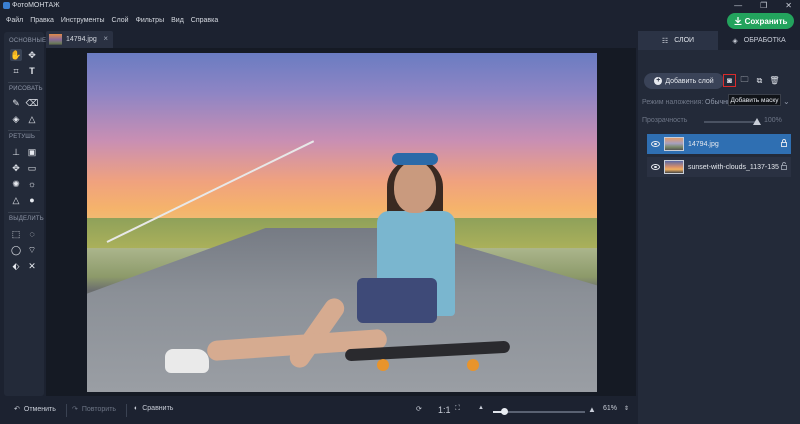  I want to click on window-controls: — ❐ ✕, so click(763, 5).